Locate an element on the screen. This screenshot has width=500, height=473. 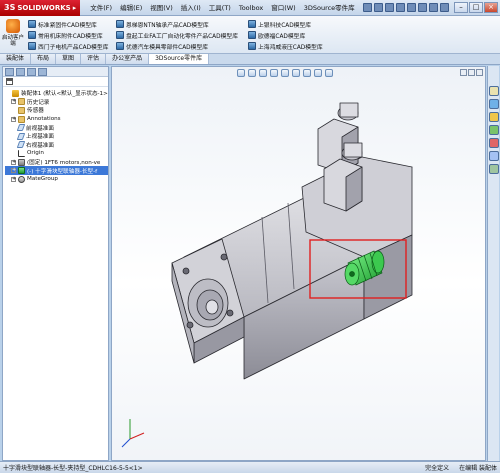
new-file-icon is located at coordinates (367, 7).